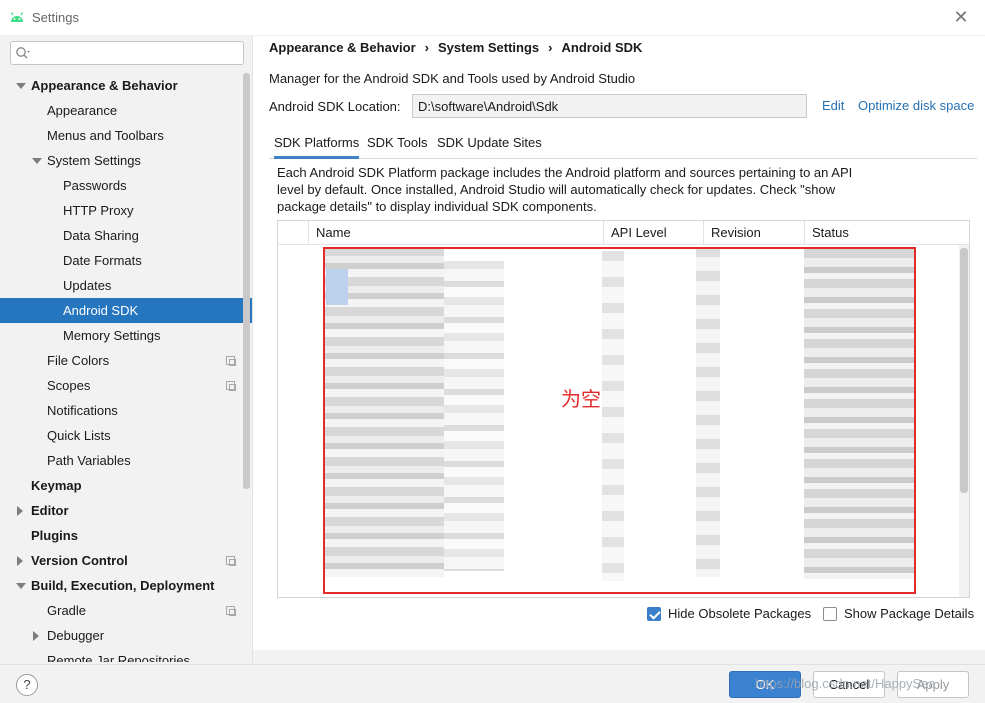  Describe the element at coordinates (964, 370) in the screenshot. I see `table-scrollbar-thumb` at that location.